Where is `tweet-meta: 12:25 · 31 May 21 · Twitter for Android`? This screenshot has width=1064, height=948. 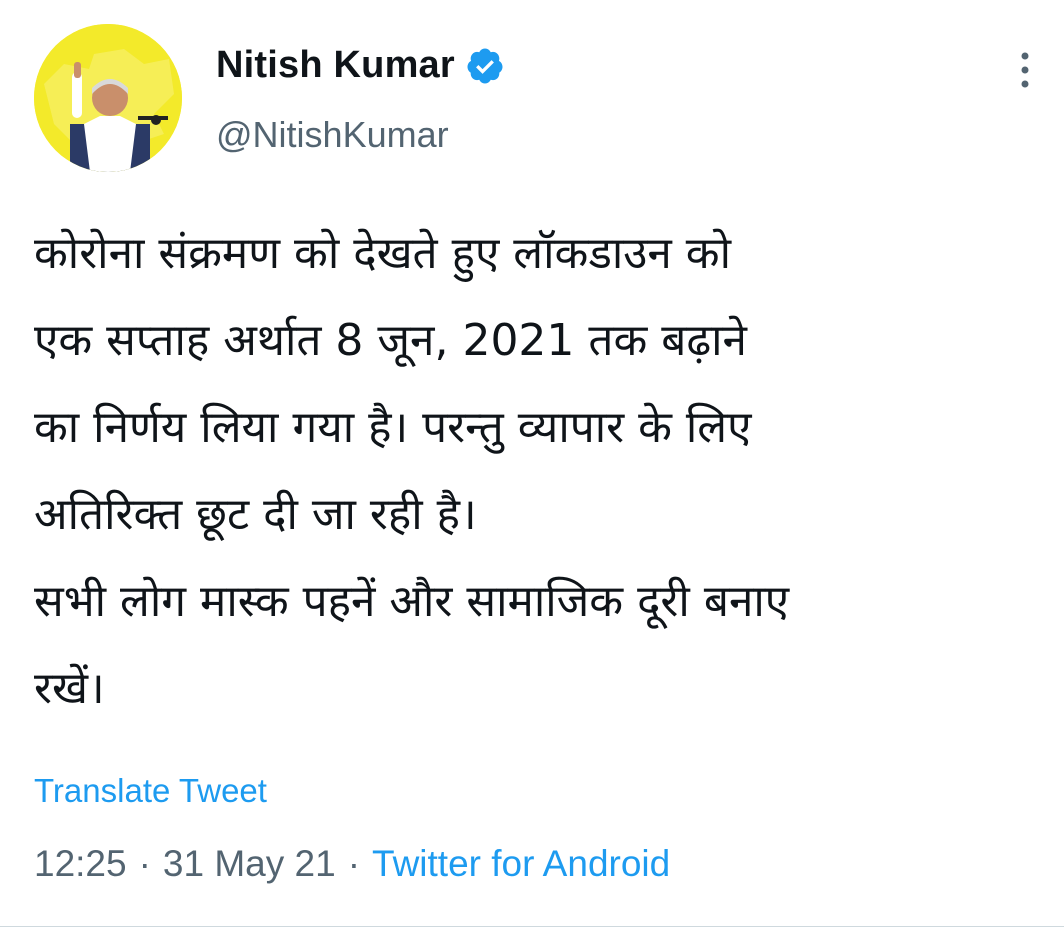
tweet-meta: 12:25 · 31 May 21 · Twitter for Android is located at coordinates (352, 864).